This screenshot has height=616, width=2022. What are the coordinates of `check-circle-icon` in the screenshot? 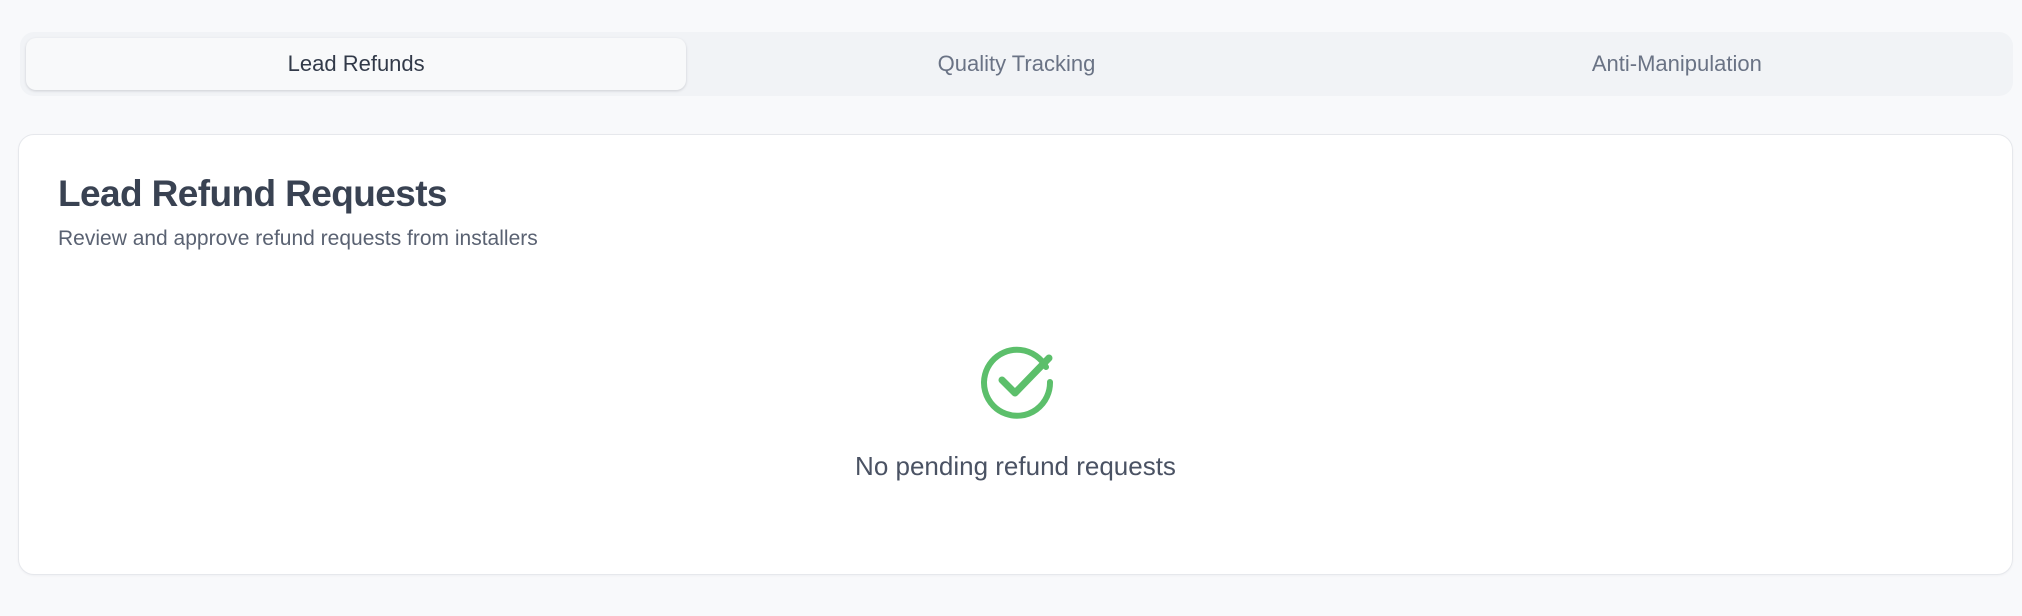 It's located at (1017, 382).